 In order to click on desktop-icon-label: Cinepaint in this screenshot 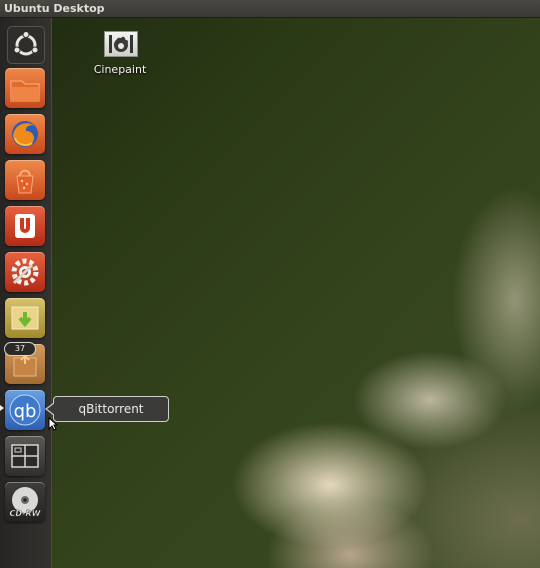, I will do `click(120, 69)`.